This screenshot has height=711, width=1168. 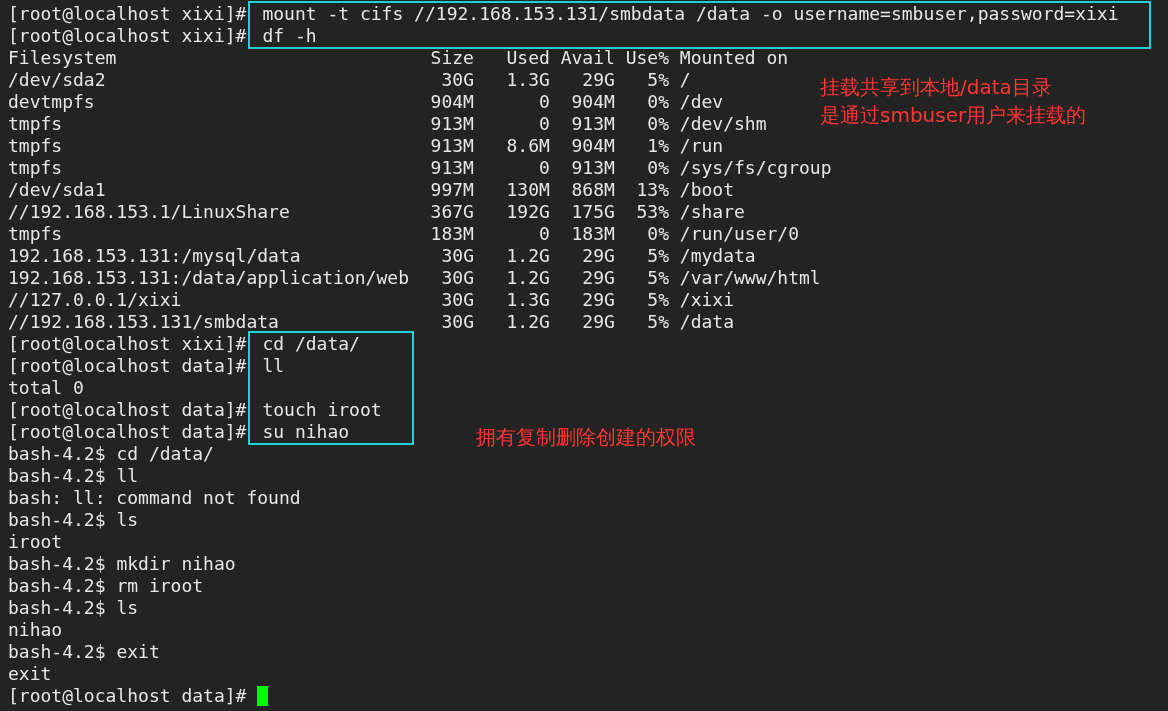 I want to click on table-cell-text: 13%, so click(x=652, y=190).